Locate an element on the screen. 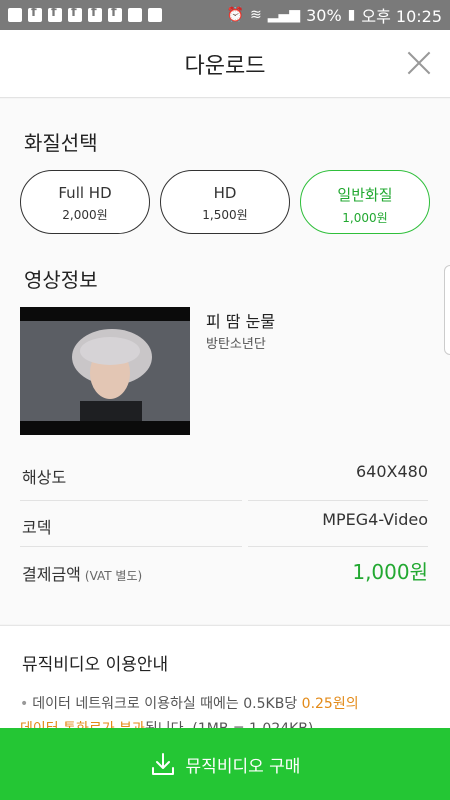 This screenshot has width=450, height=800. price-label: 결제금액 is located at coordinates (51, 574).